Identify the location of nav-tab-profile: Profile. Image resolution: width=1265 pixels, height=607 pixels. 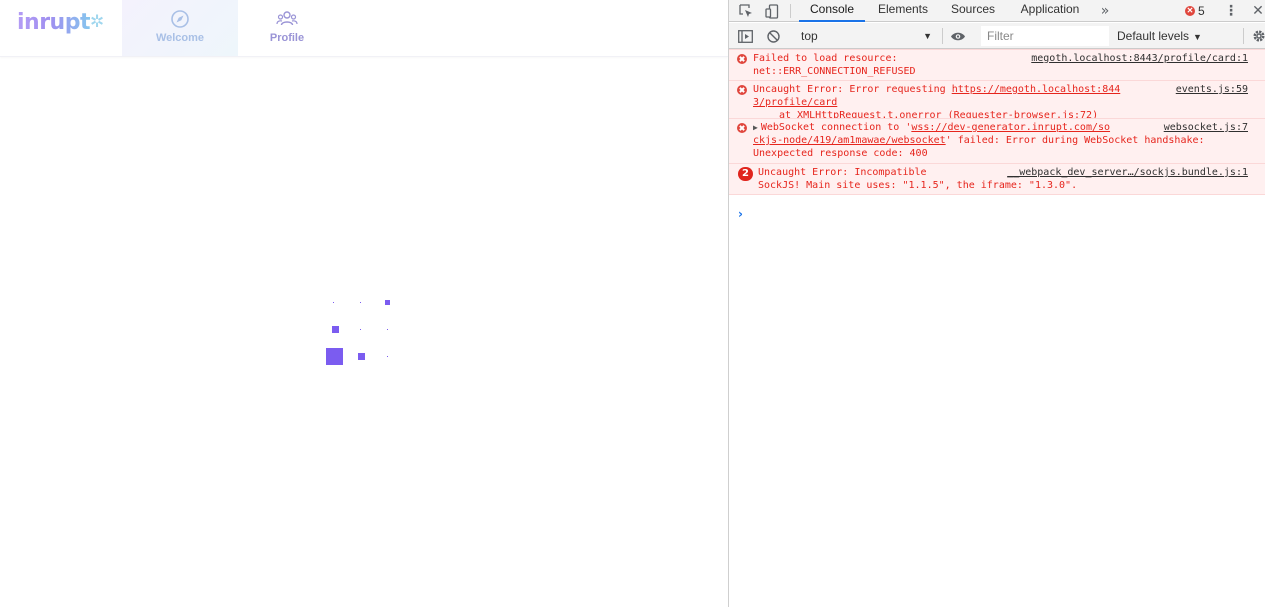
(287, 28).